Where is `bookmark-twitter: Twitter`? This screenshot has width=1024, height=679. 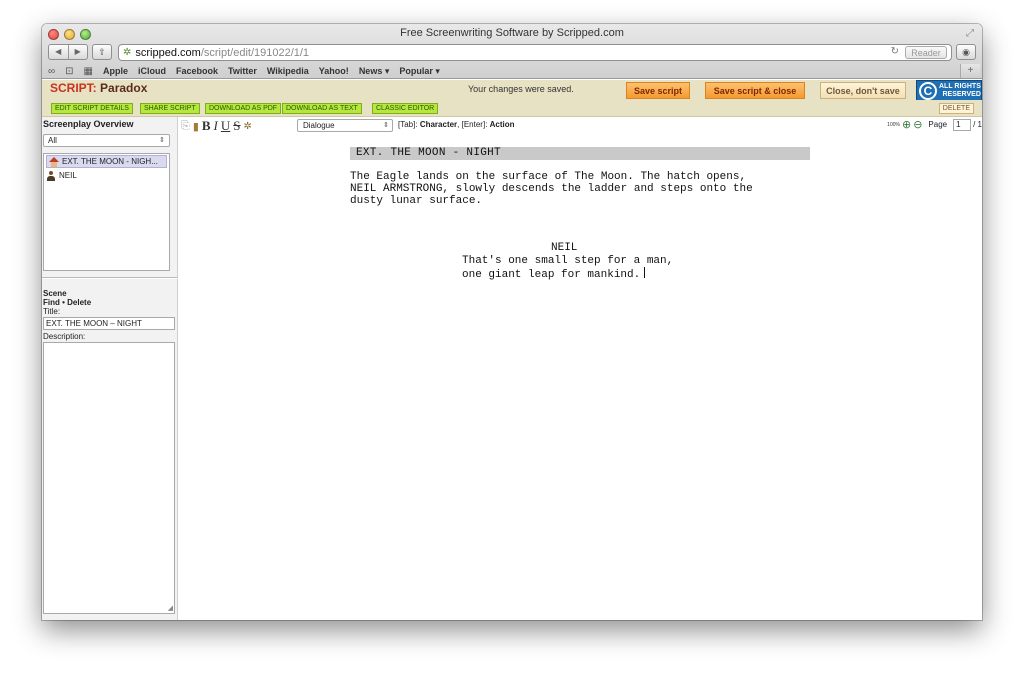 bookmark-twitter: Twitter is located at coordinates (242, 71).